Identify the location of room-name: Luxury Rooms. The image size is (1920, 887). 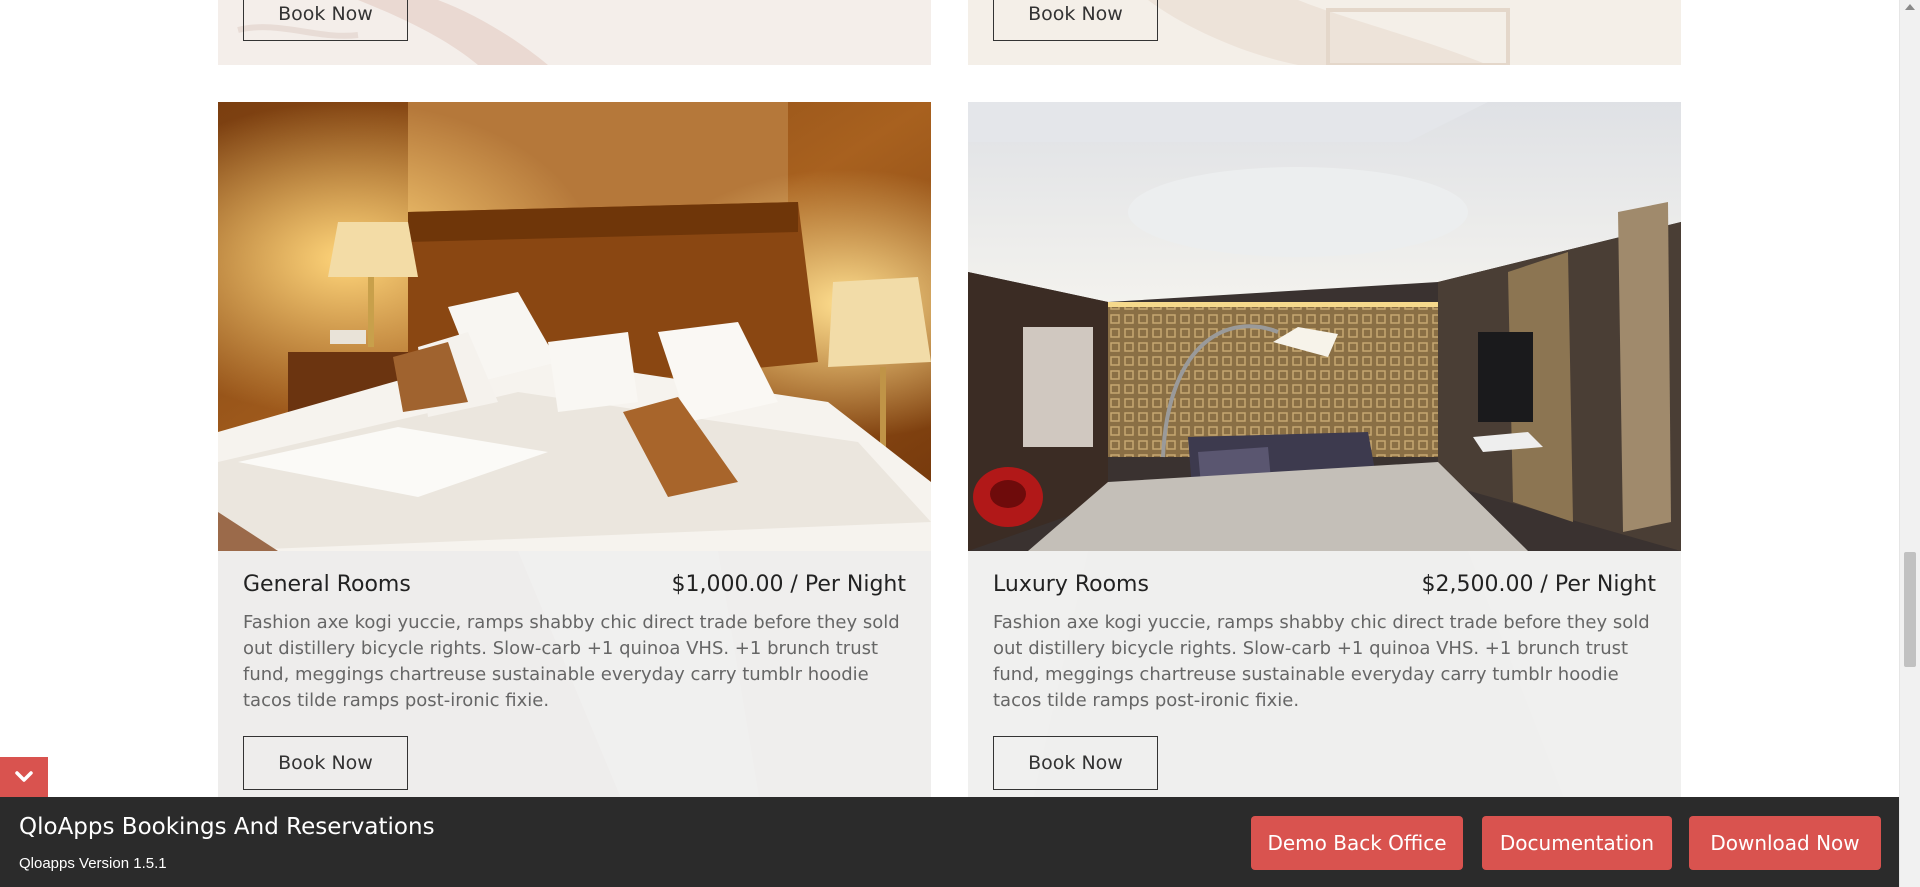
(1071, 584).